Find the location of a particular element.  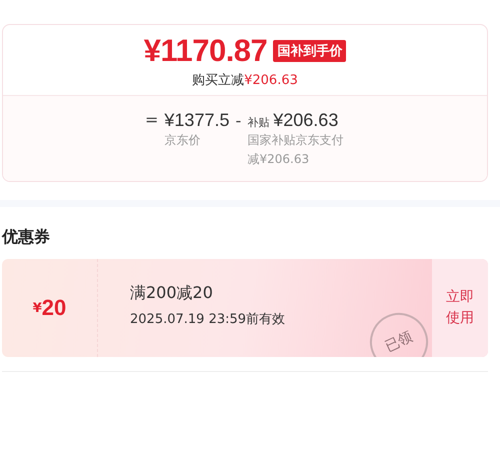

subsidy-tag: 补贴 is located at coordinates (258, 122).